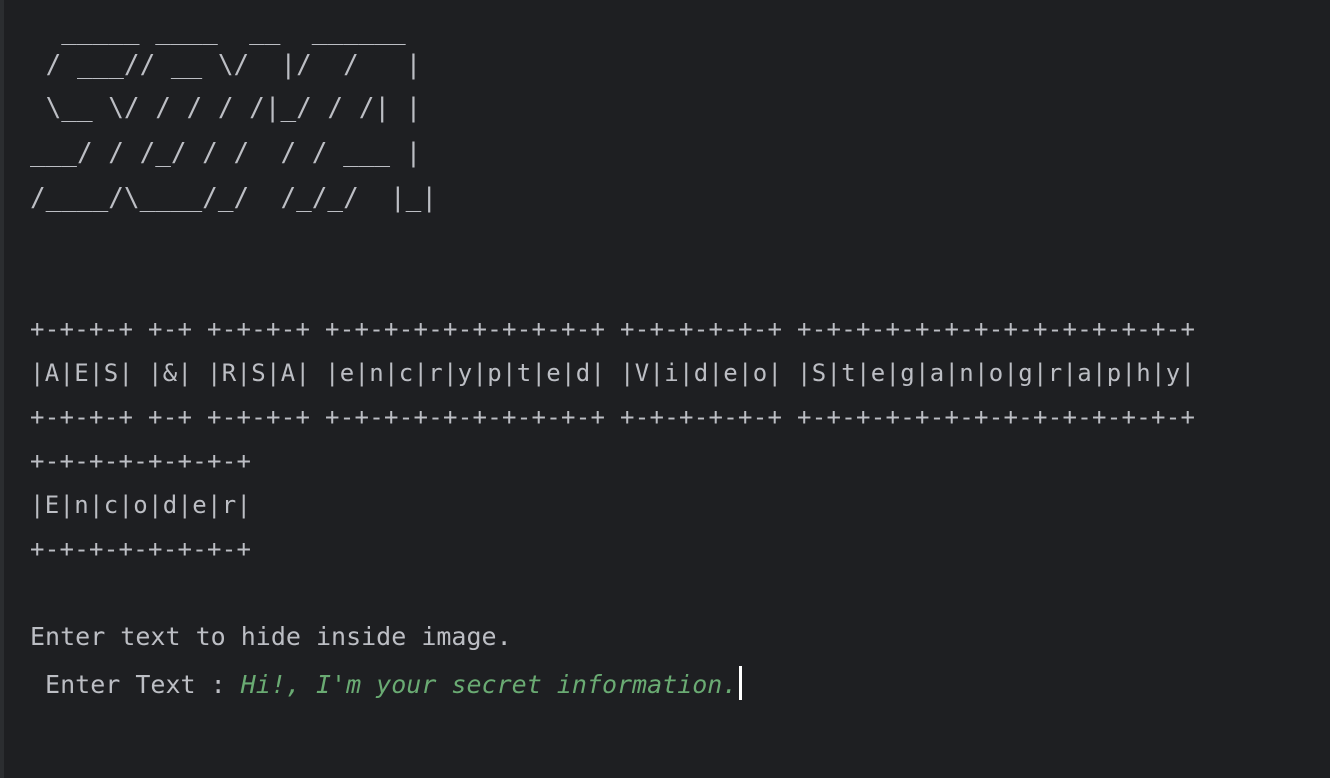 The width and height of the screenshot is (1330, 778). What do you see at coordinates (741, 683) in the screenshot?
I see `text-cursor` at bounding box center [741, 683].